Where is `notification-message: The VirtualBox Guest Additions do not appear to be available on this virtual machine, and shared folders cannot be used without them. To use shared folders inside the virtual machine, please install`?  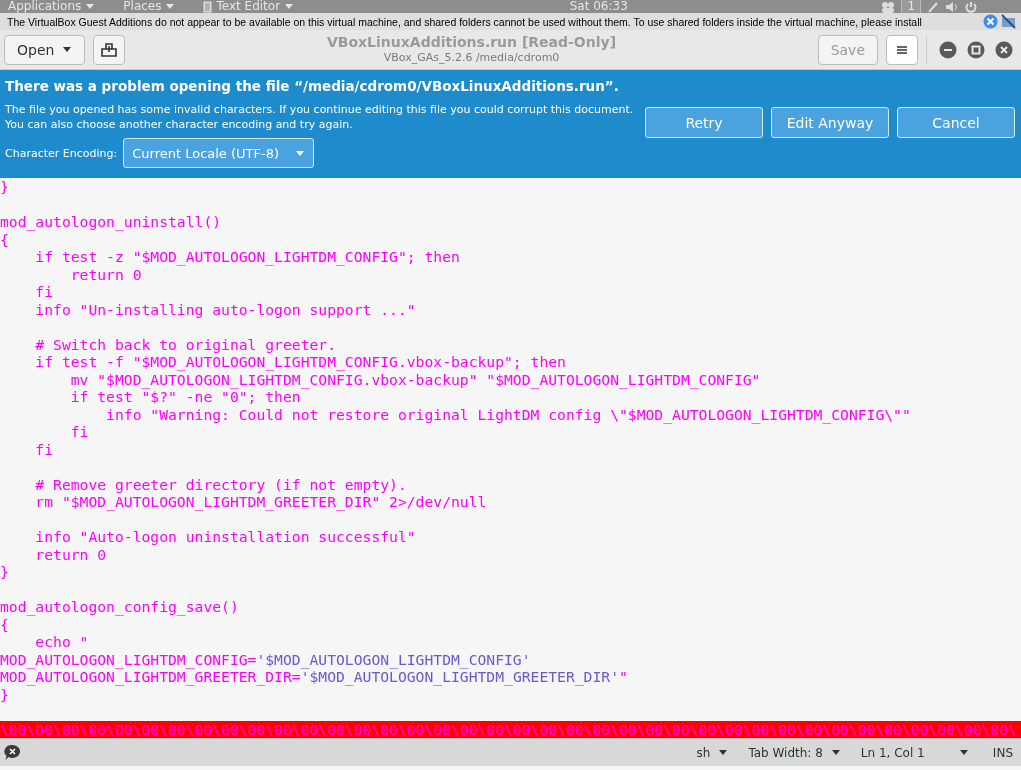 notification-message: The VirtualBox Guest Additions do not appear to be available on this virtual machine, and shared folders cannot be used without them. To use shared folders inside the virtual machine, please install is located at coordinates (465, 21).